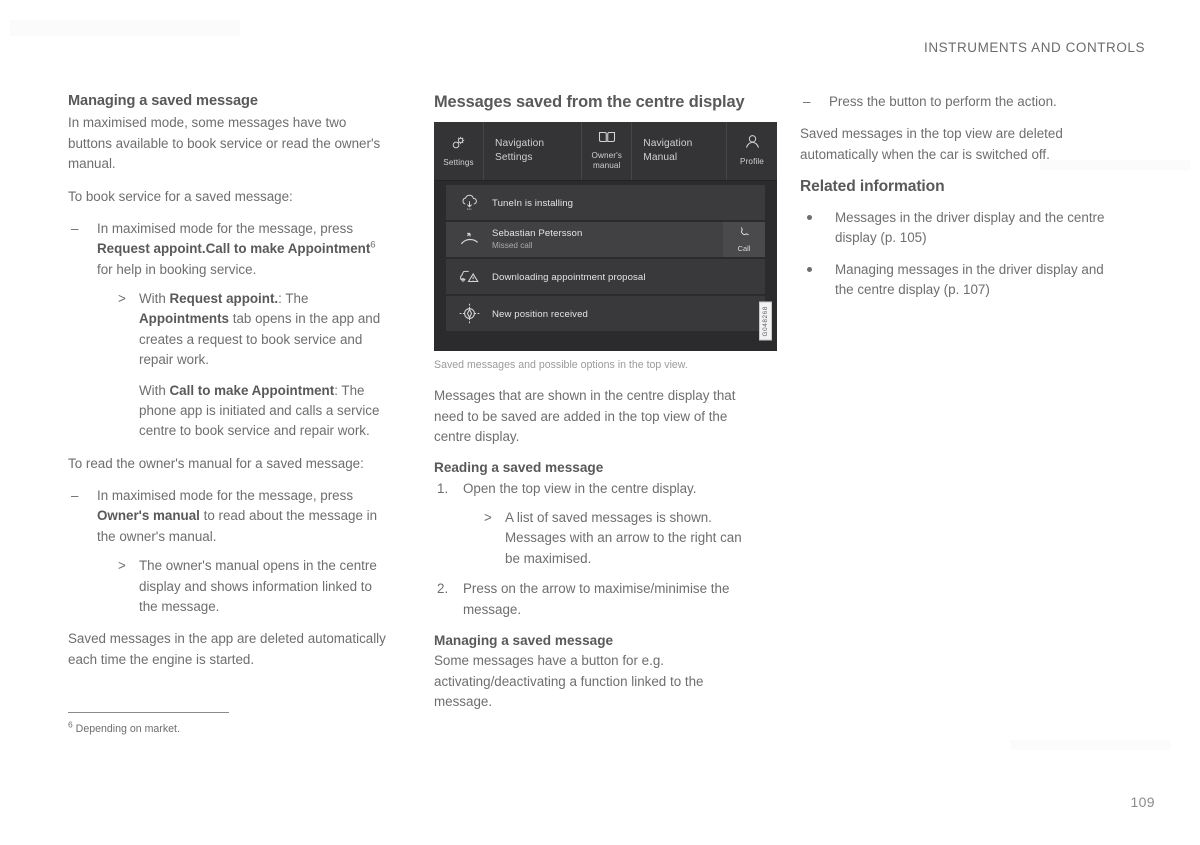 This screenshot has width=1200, height=845. Describe the element at coordinates (469, 276) in the screenshot. I see `car-warning-icon` at that location.